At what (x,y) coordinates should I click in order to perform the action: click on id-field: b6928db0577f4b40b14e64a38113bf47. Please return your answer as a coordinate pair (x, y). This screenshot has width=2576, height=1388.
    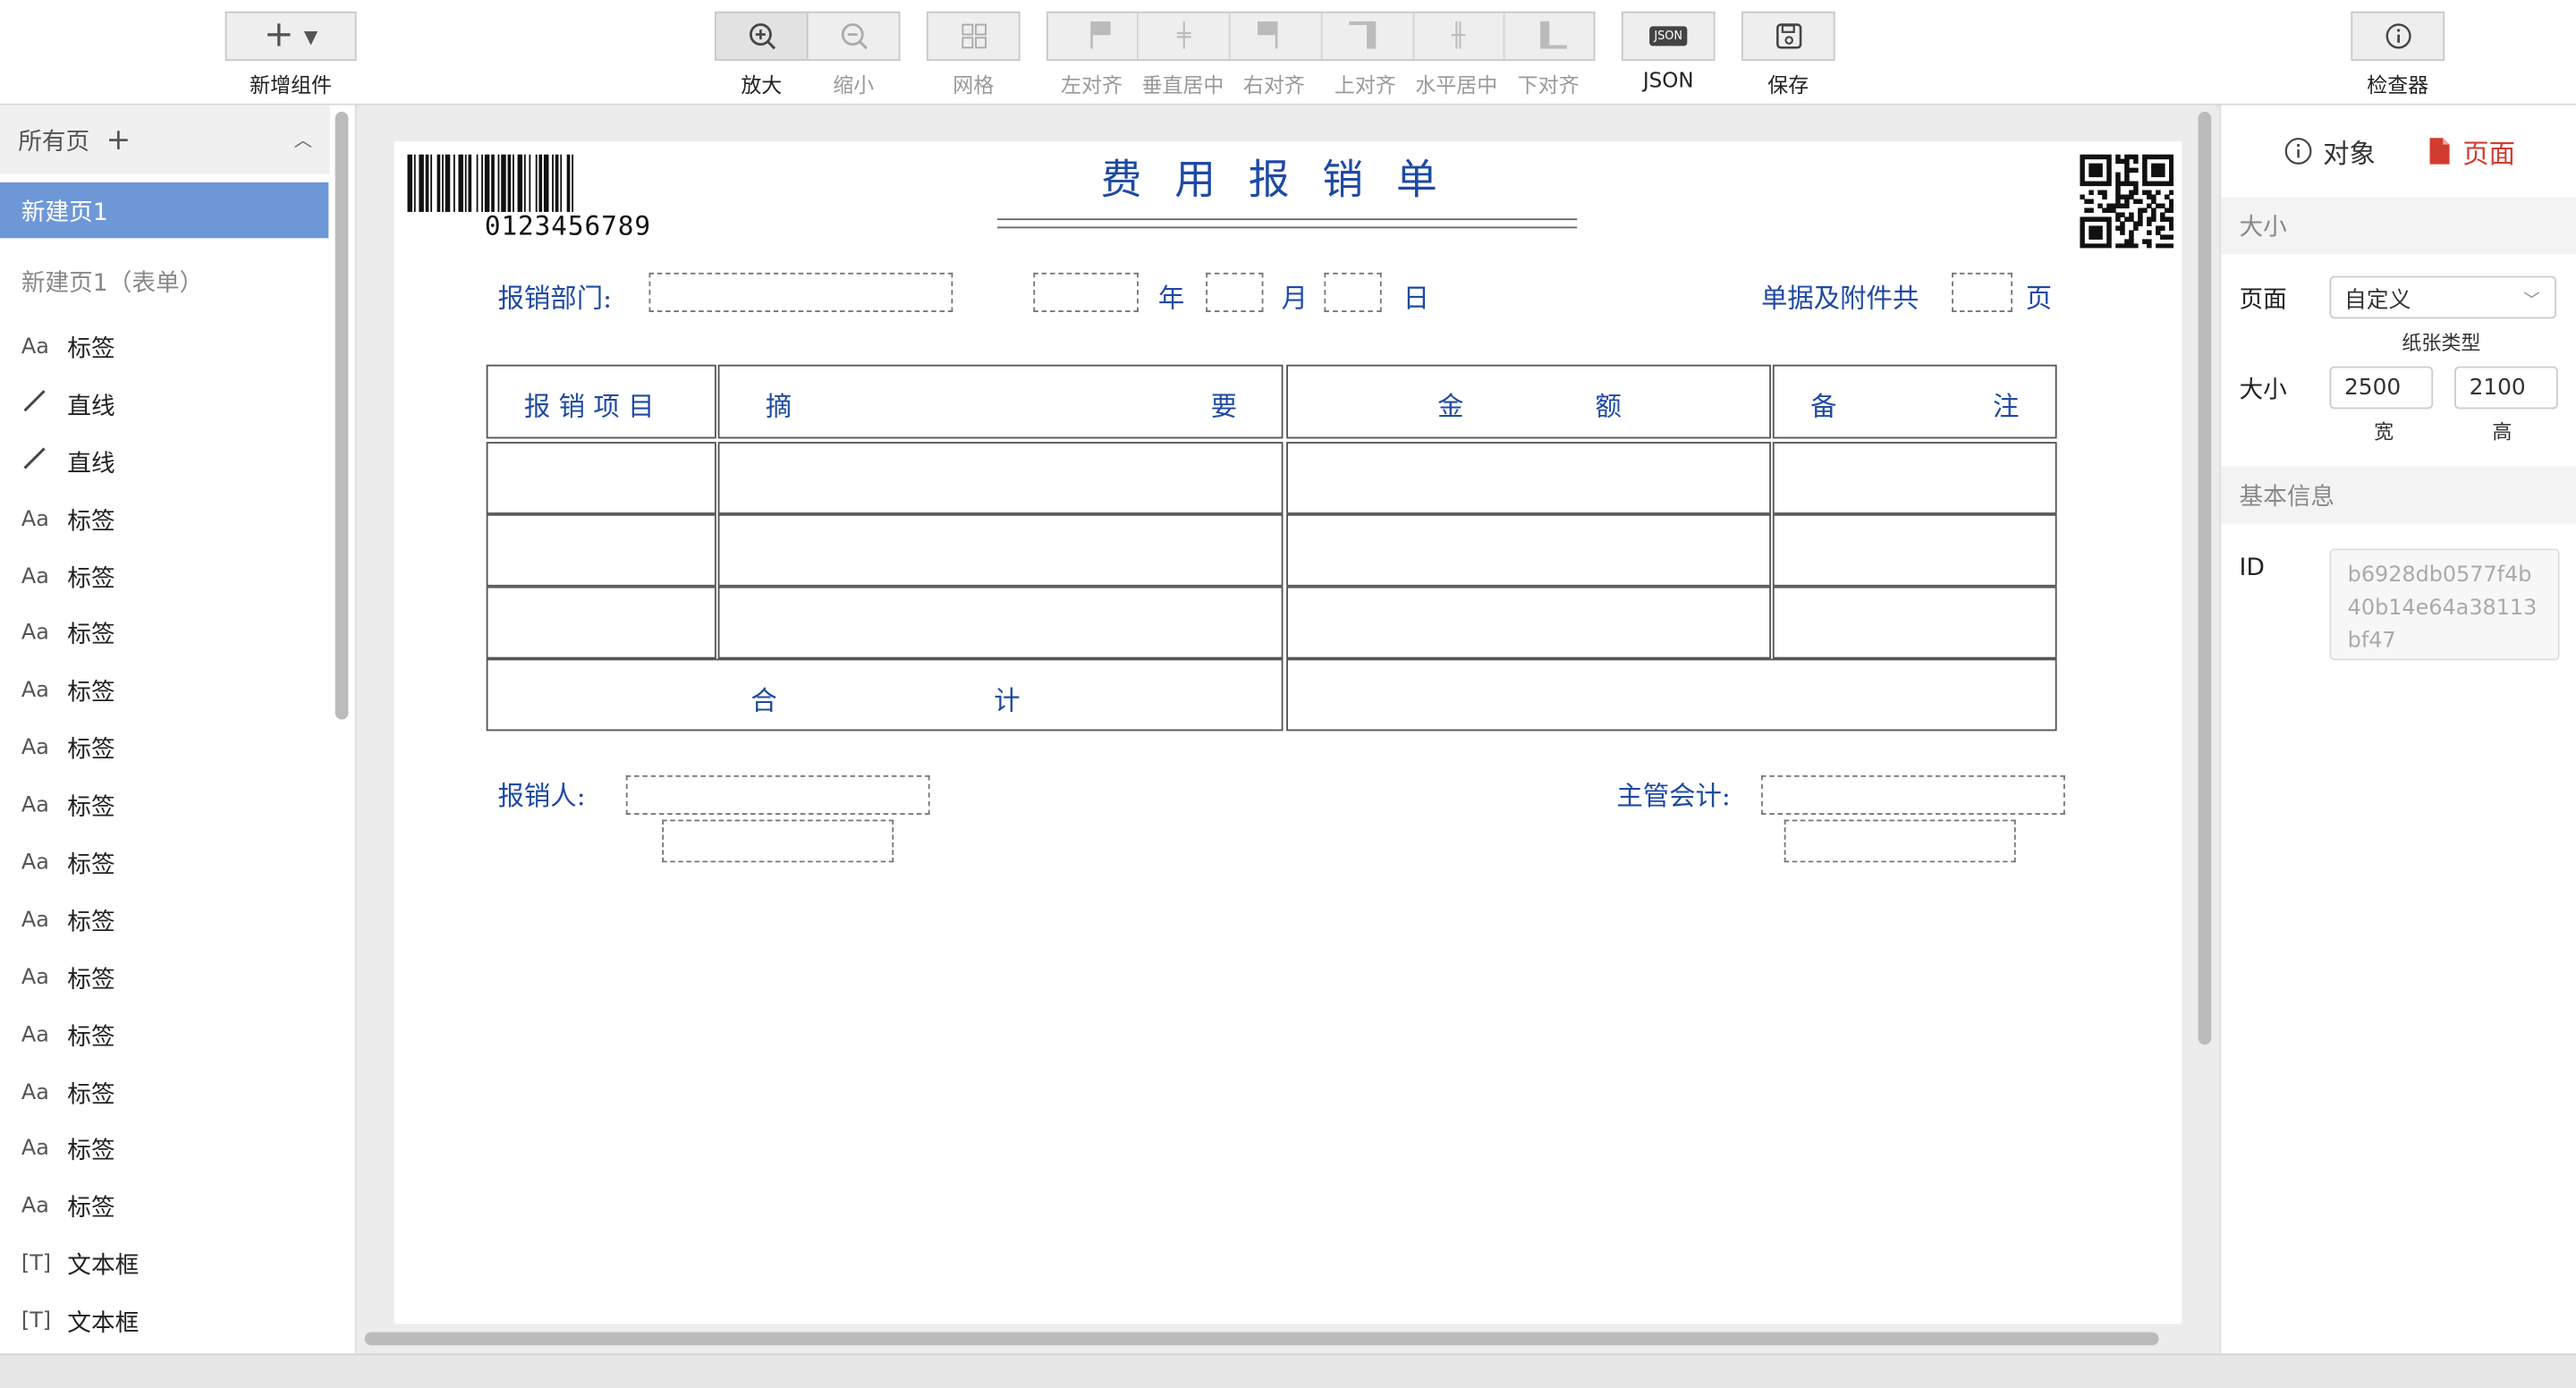
    Looking at the image, I should click on (2444, 605).